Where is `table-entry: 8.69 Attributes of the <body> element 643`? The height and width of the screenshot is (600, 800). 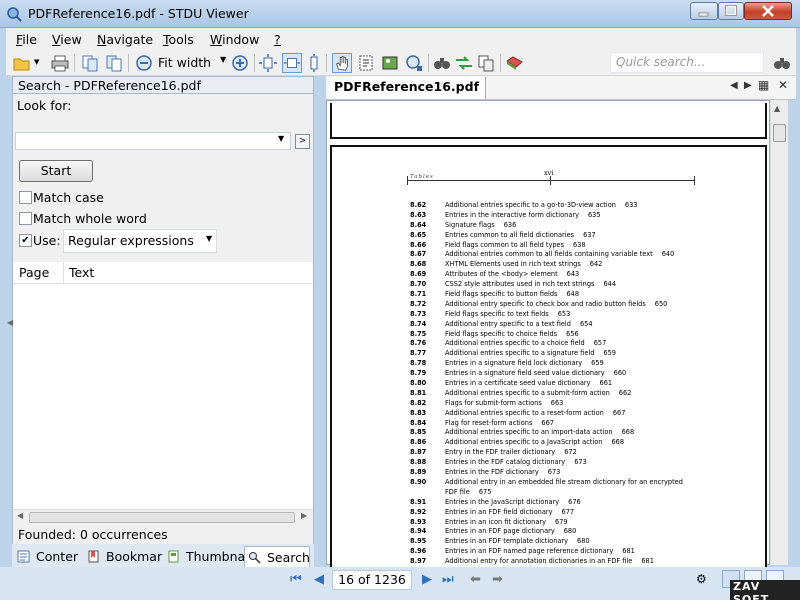
table-entry: 8.69 Attributes of the <body> element 643 is located at coordinates (560, 275).